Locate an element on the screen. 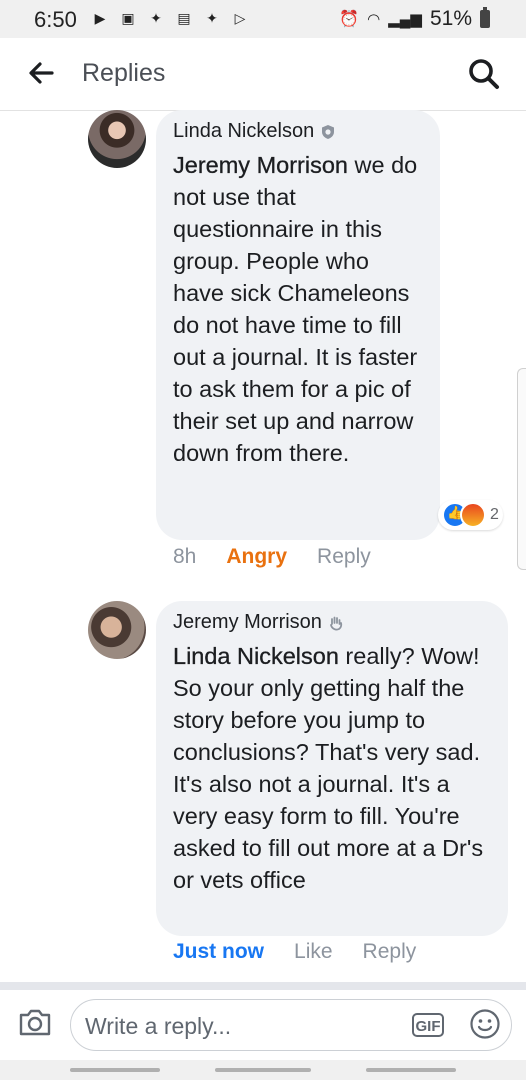 This screenshot has width=526, height=1080. comment-actions: Just now Like Reply is located at coordinates (294, 952).